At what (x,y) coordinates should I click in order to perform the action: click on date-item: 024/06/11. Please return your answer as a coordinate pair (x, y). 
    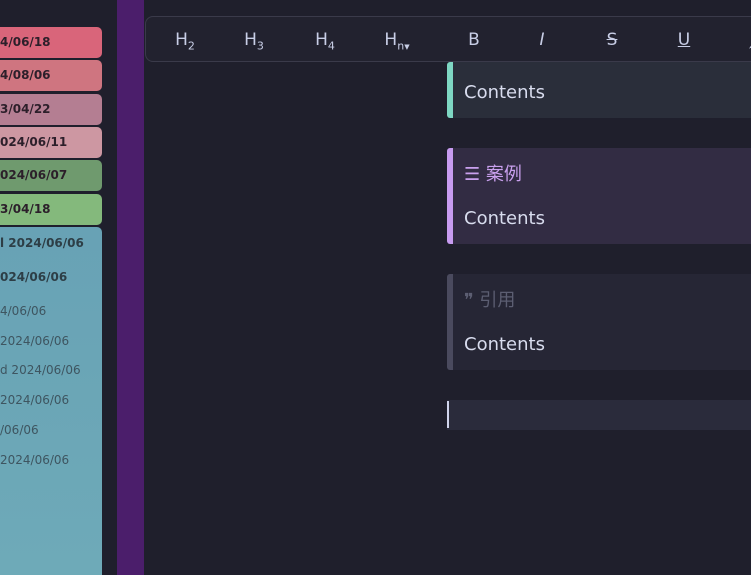
    Looking at the image, I should click on (51, 142).